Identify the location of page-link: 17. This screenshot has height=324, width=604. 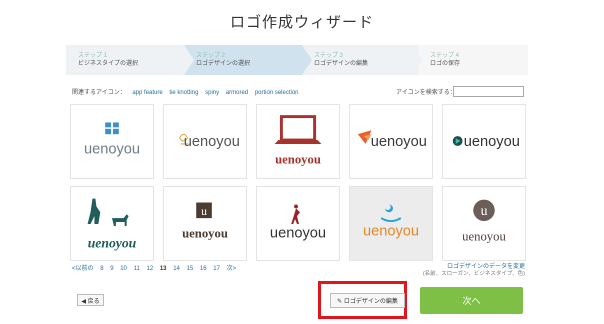
(216, 269).